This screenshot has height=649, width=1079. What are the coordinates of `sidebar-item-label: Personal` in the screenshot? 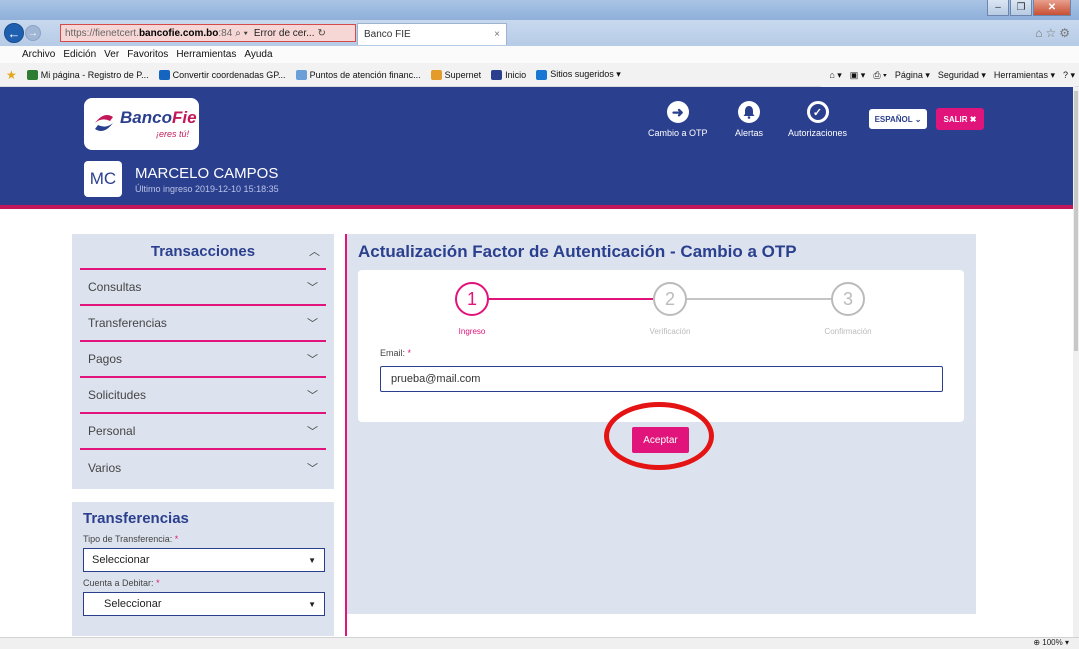 It's located at (112, 431).